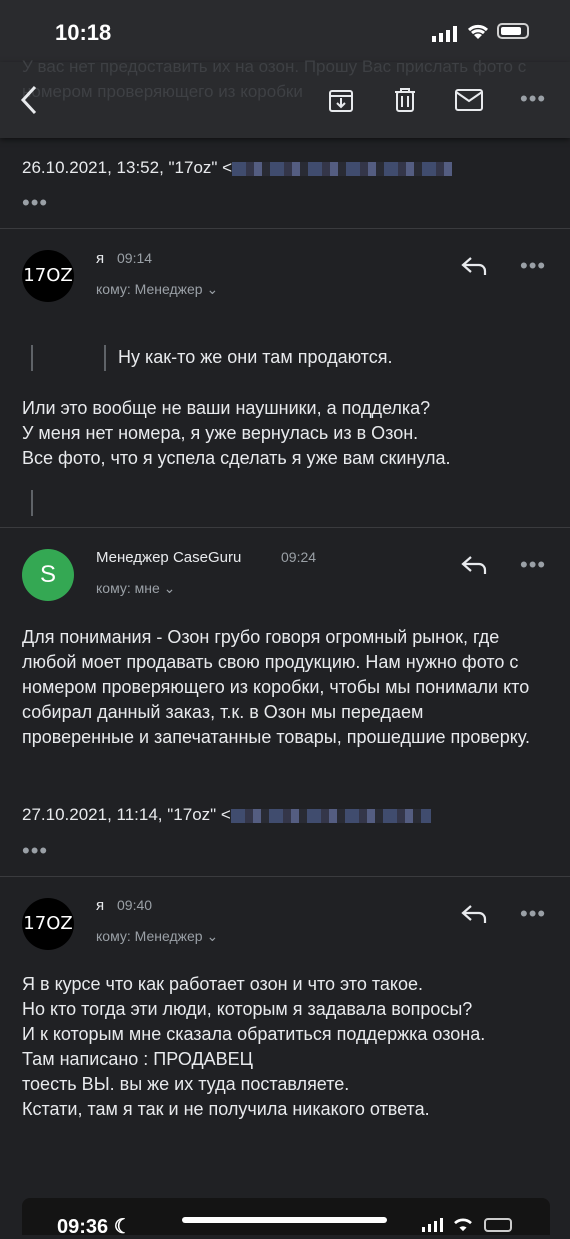 This screenshot has width=570, height=1239. What do you see at coordinates (285, 31) in the screenshot?
I see `status-bar: 10:18` at bounding box center [285, 31].